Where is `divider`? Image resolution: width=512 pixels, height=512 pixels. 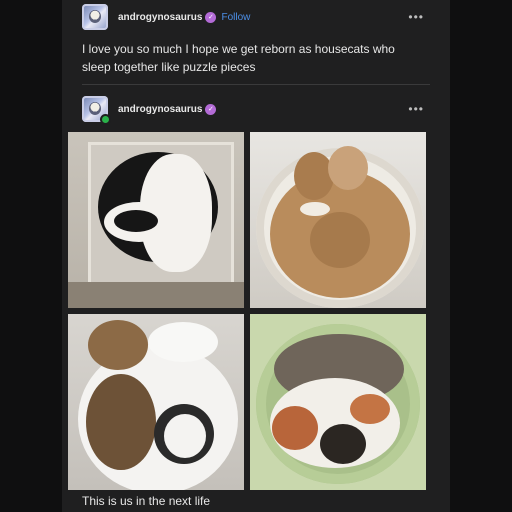
divider is located at coordinates (256, 84).